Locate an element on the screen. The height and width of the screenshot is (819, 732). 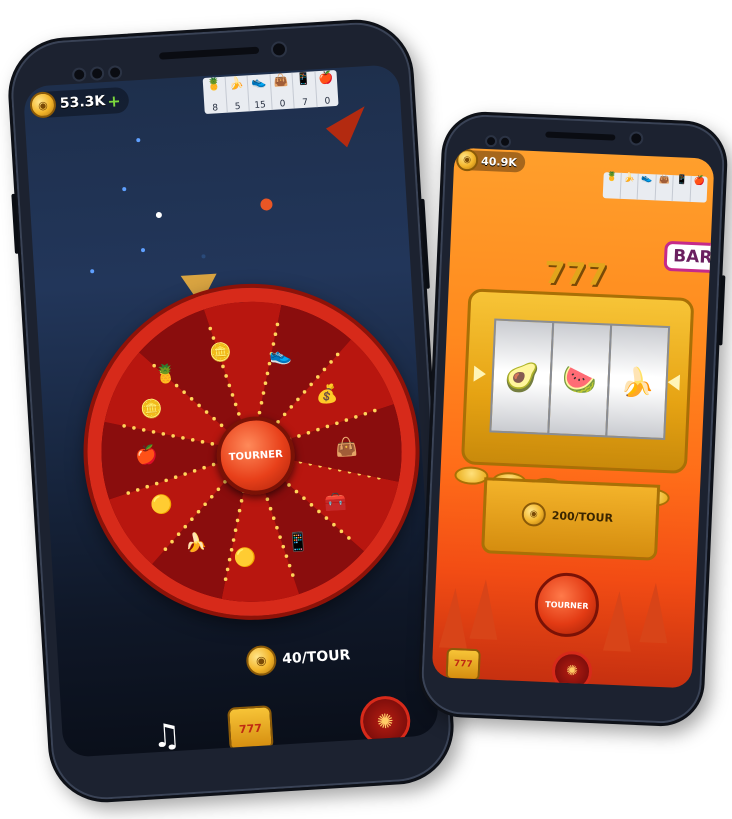
inventory-item-sneaker: 👟 15 is located at coordinates (260, 92).